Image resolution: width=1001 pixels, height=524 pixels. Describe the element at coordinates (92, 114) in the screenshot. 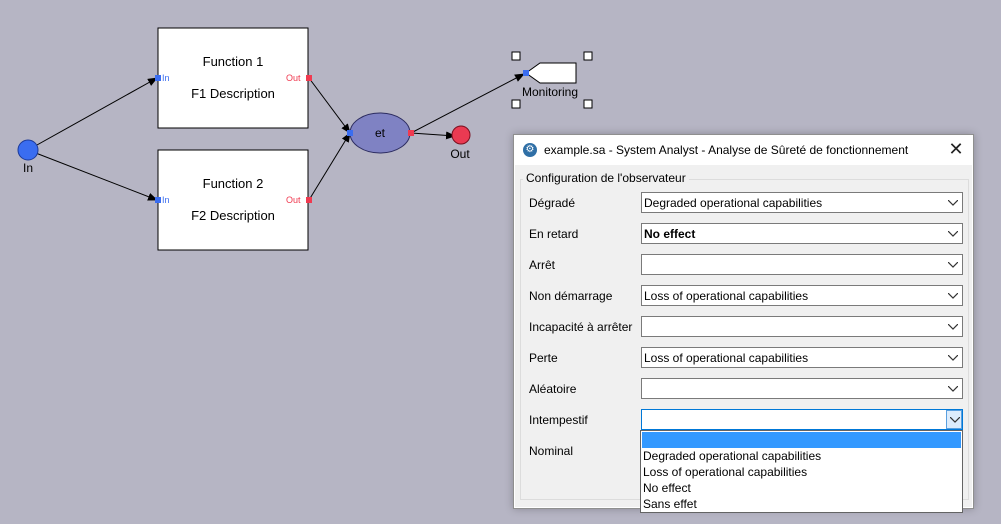

I see `edge-in-f1` at that location.